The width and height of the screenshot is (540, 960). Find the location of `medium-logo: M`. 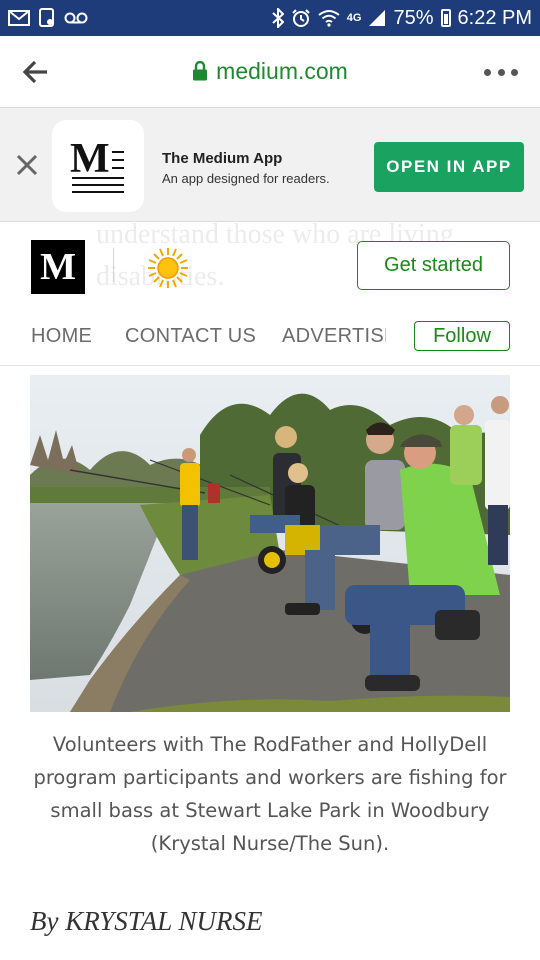

medium-logo: M is located at coordinates (58, 267).